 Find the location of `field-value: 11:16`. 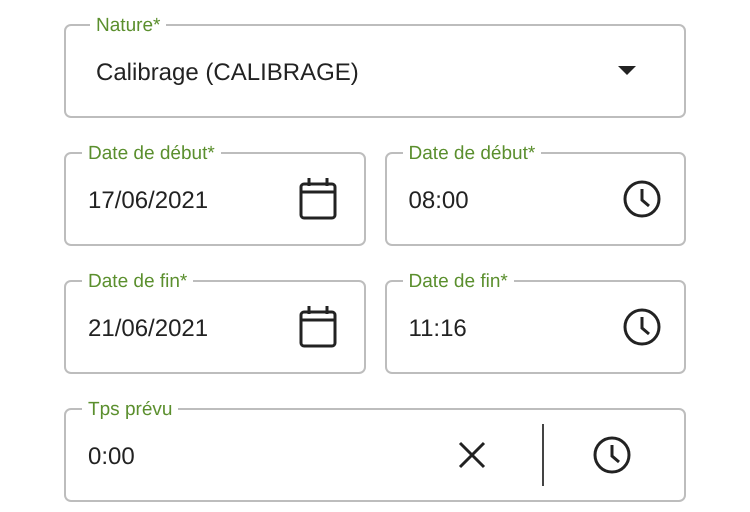

field-value: 11:16 is located at coordinates (438, 328).